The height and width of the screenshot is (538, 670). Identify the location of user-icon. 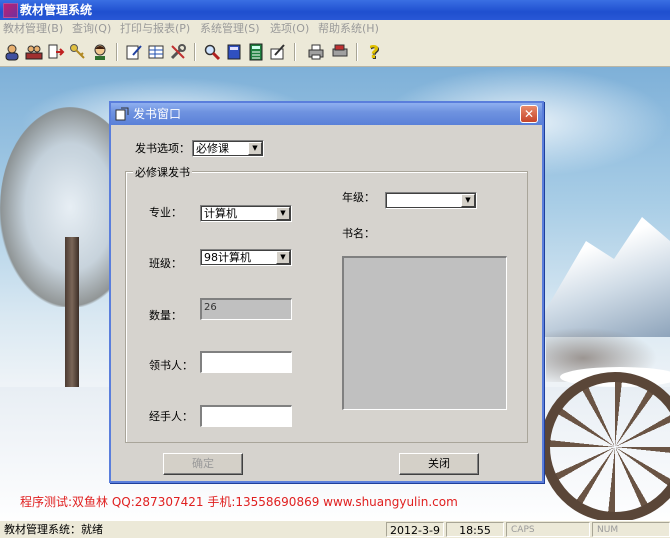
(12, 52).